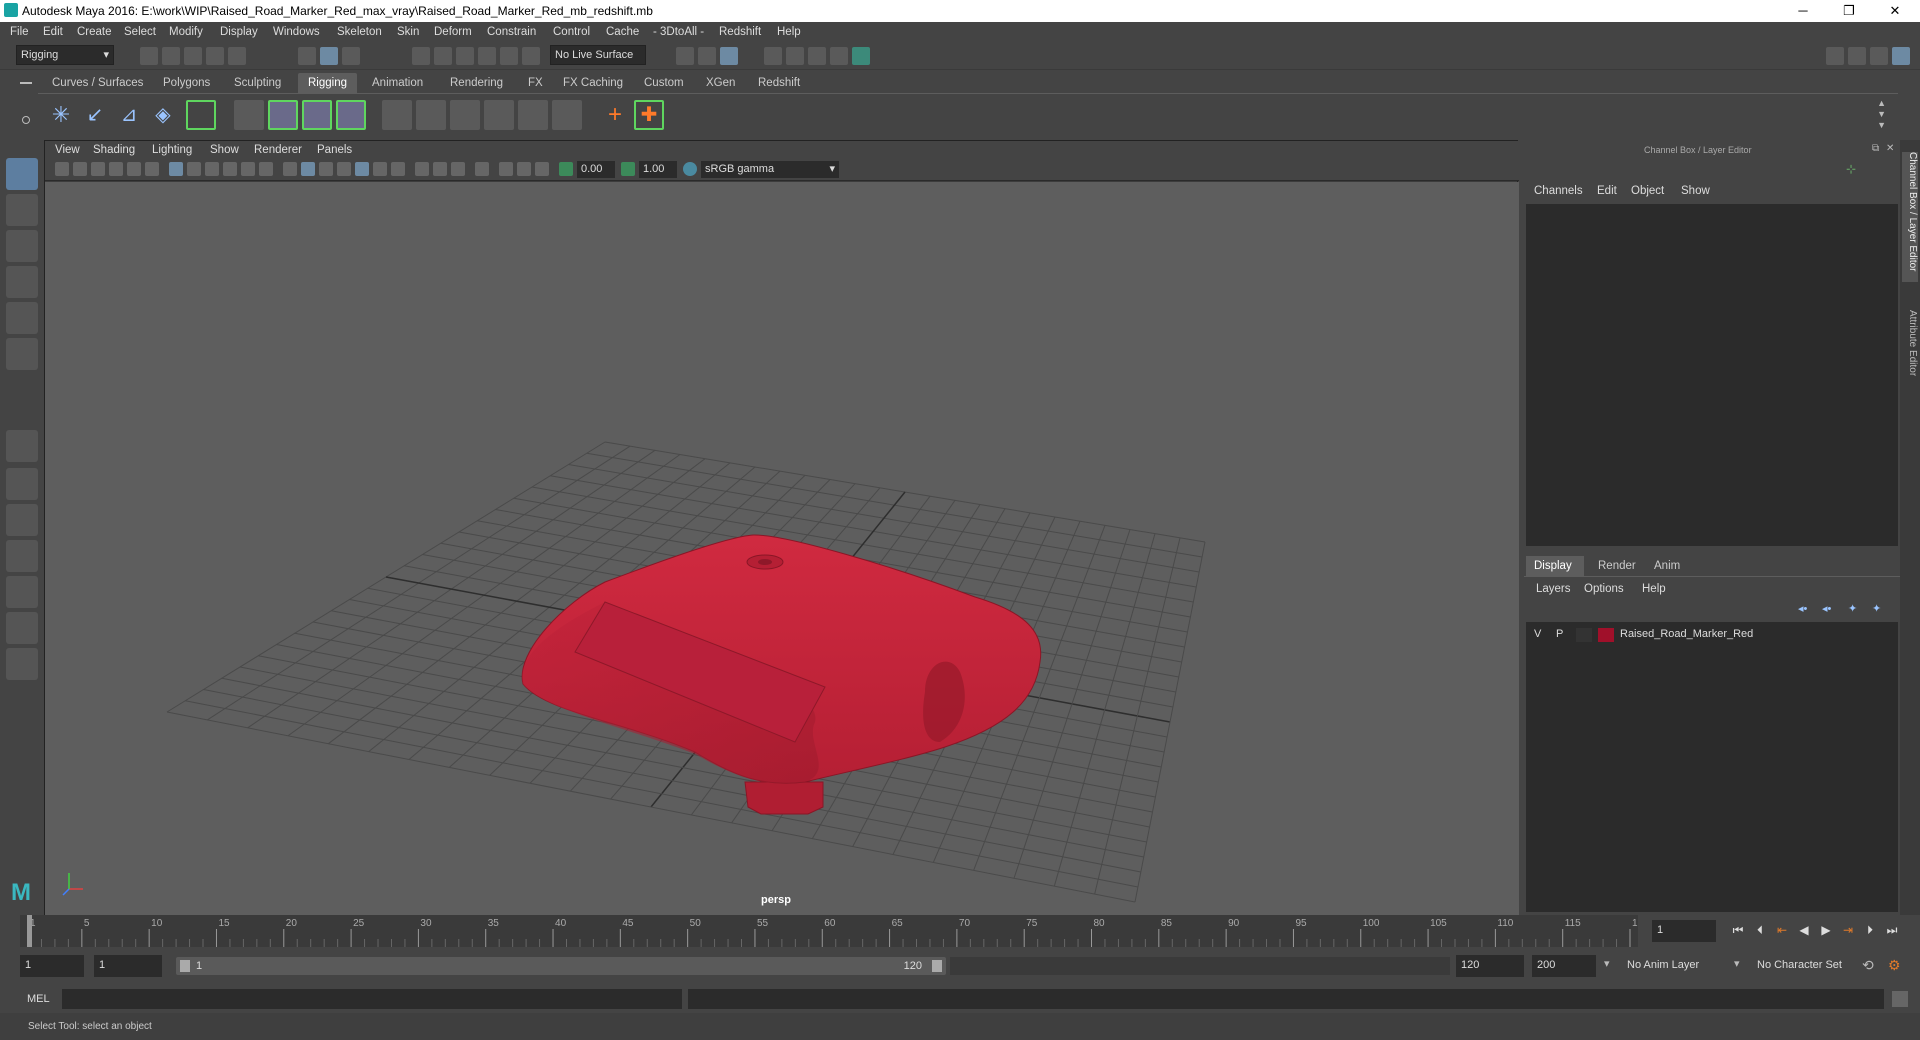  Describe the element at coordinates (163, 115) in the screenshot. I see `insert-joint-icon: ◈` at that location.